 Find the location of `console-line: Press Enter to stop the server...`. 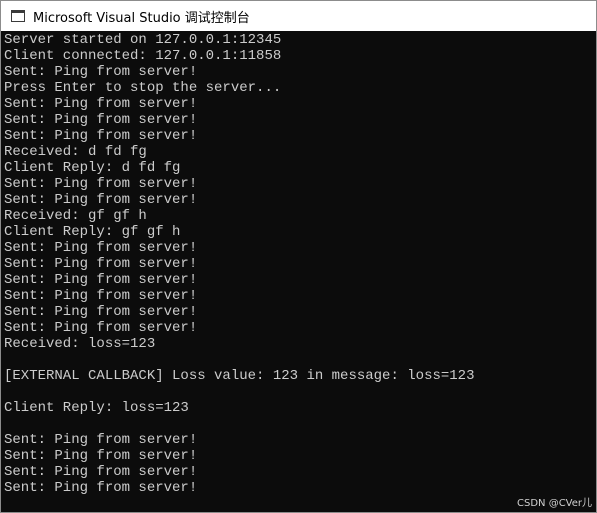

console-line: Press Enter to stop the server... is located at coordinates (143, 88).